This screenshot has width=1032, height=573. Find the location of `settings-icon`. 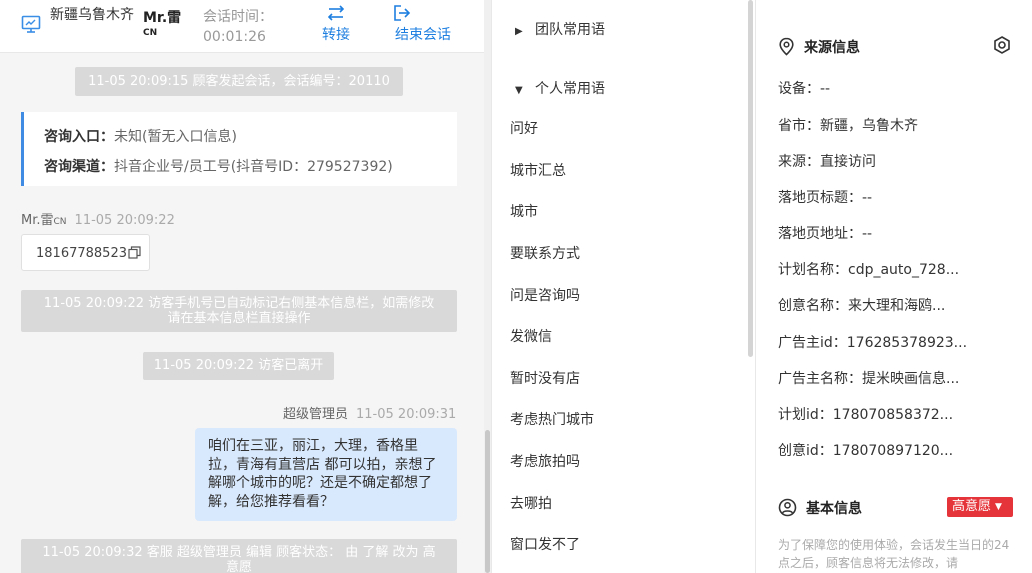

settings-icon is located at coordinates (1002, 45).